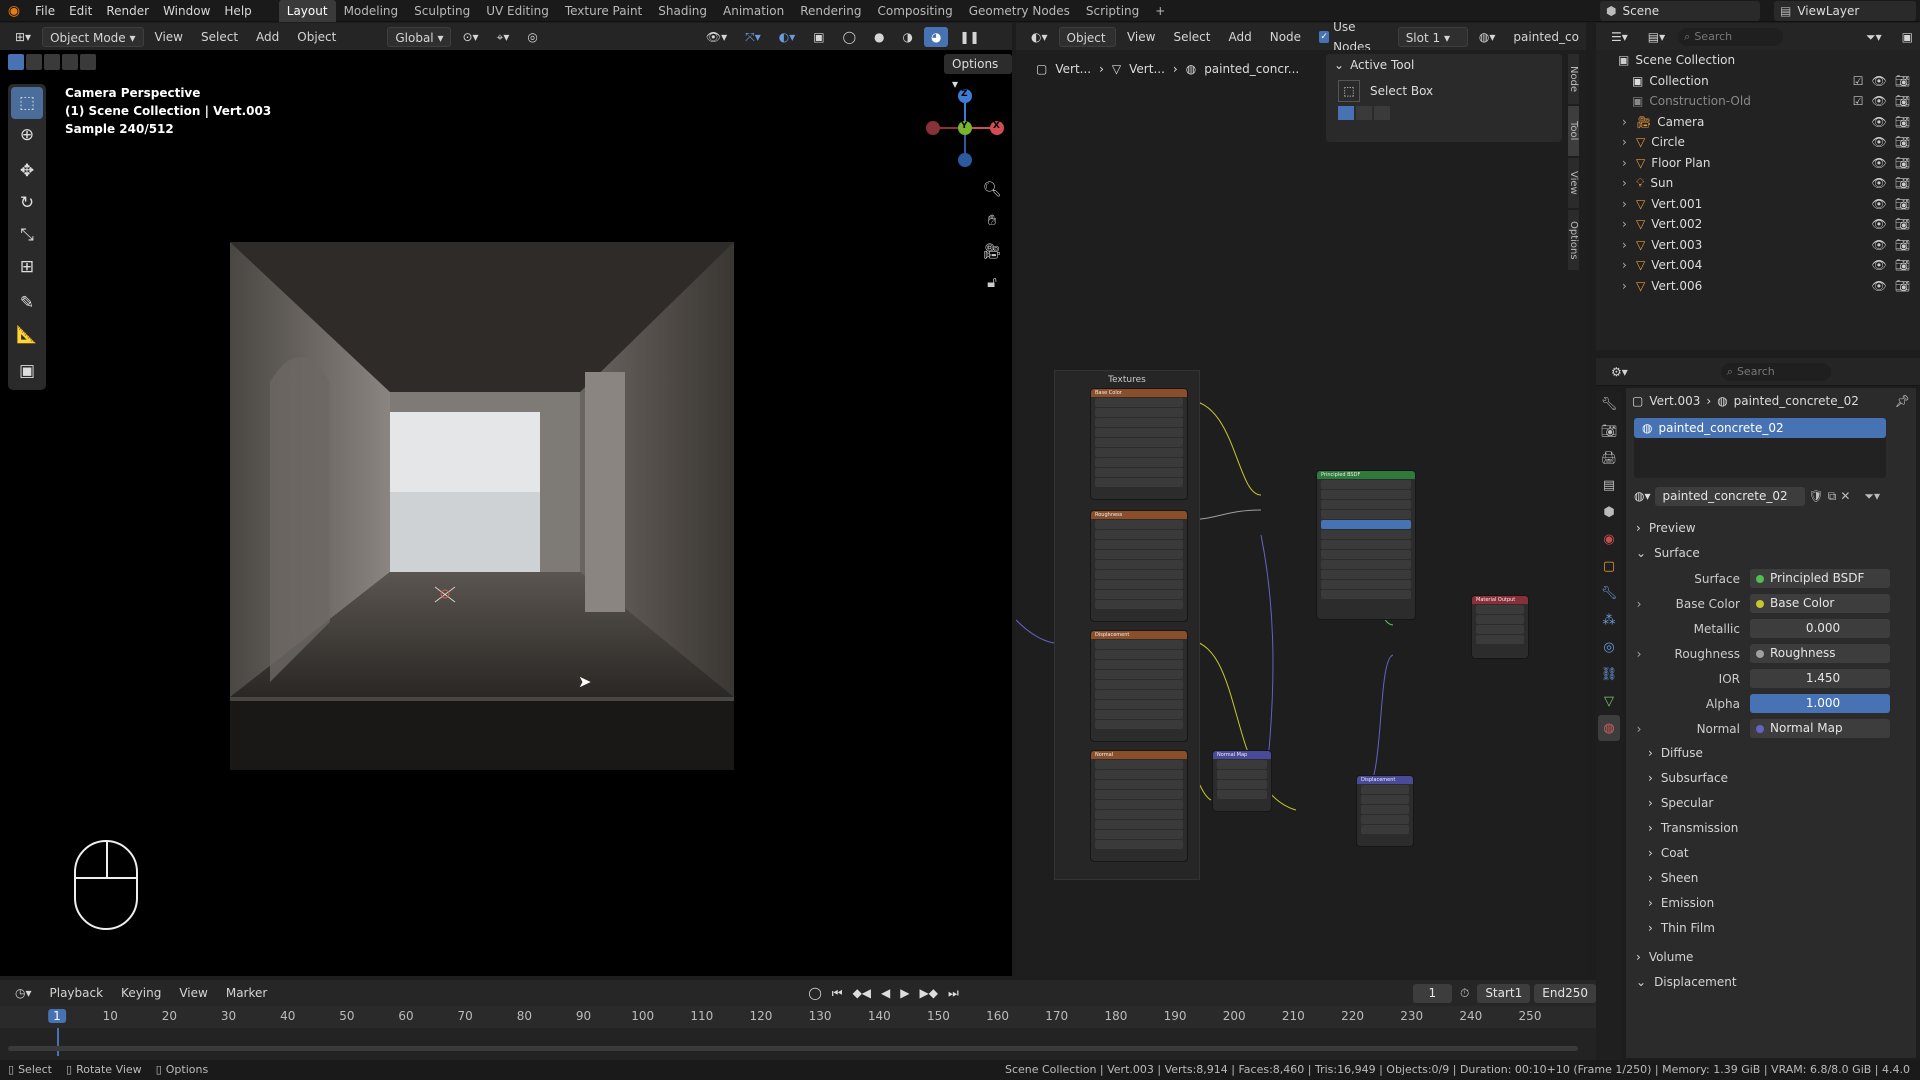  What do you see at coordinates (93, 36) in the screenshot?
I see `mode-dropdown: Object Mode ▾` at bounding box center [93, 36].